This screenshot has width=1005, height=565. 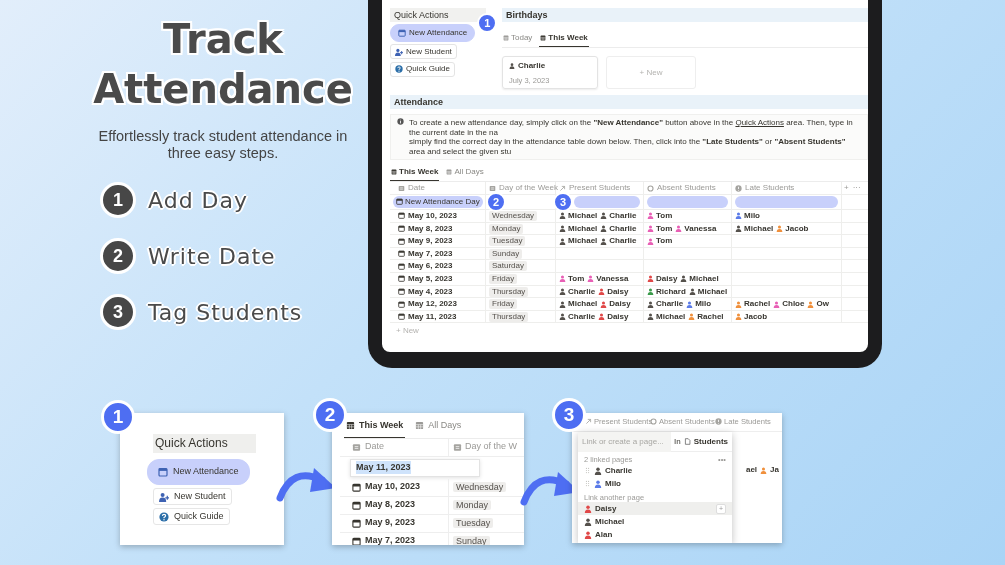 I want to click on subtitle: Effortlessly track student attendance in three easy steps., so click(x=223, y=145).